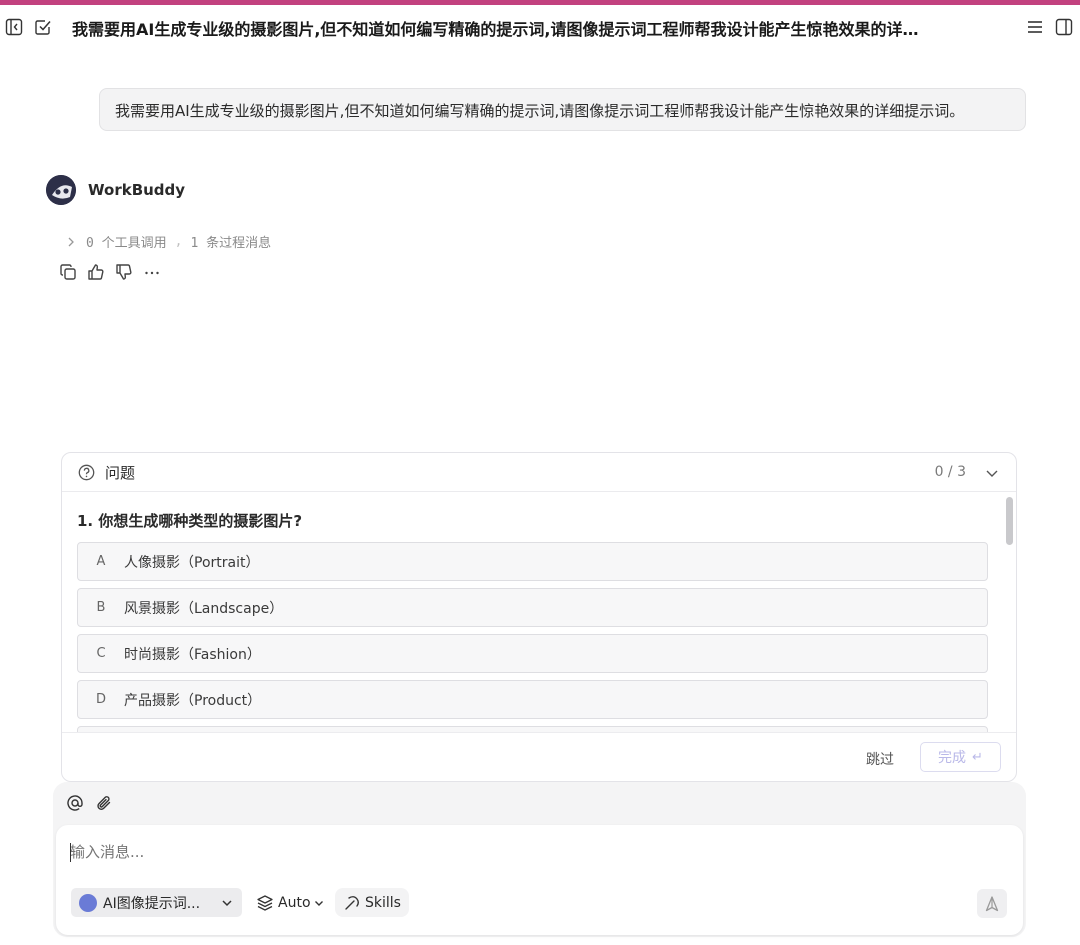 The height and width of the screenshot is (945, 1080). What do you see at coordinates (539, 472) in the screenshot?
I see `question-panel-header: 问题 0 / 3` at bounding box center [539, 472].